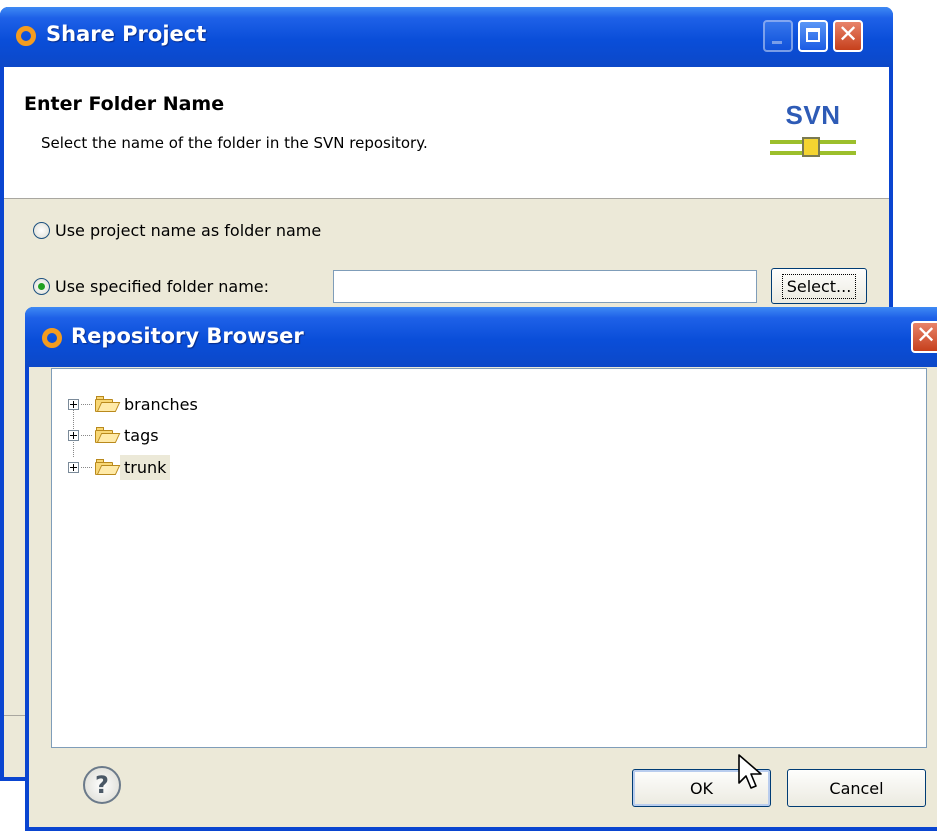 This screenshot has width=937, height=831. I want to click on dialog-close-button: ✕, so click(924, 337).